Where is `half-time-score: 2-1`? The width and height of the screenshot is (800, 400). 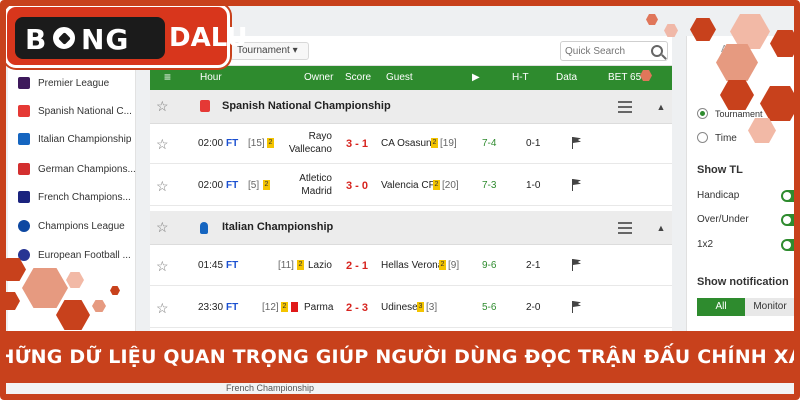 half-time-score: 2-1 is located at coordinates (533, 265).